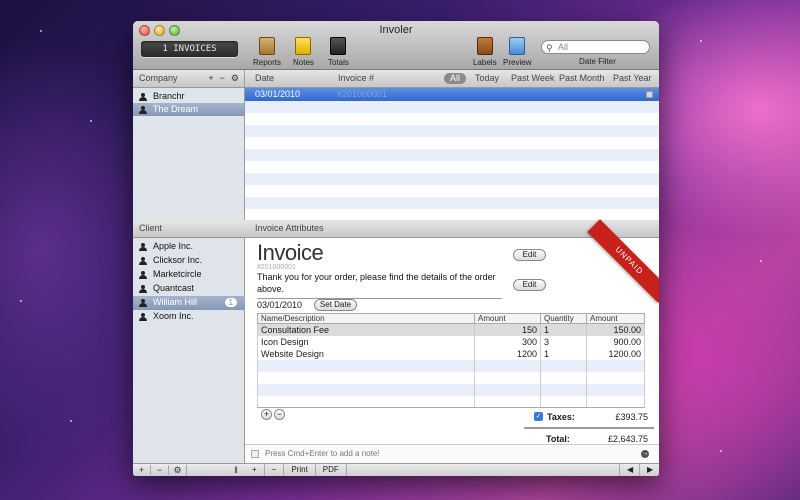  What do you see at coordinates (267, 46) in the screenshot?
I see `clipboard-icon` at bounding box center [267, 46].